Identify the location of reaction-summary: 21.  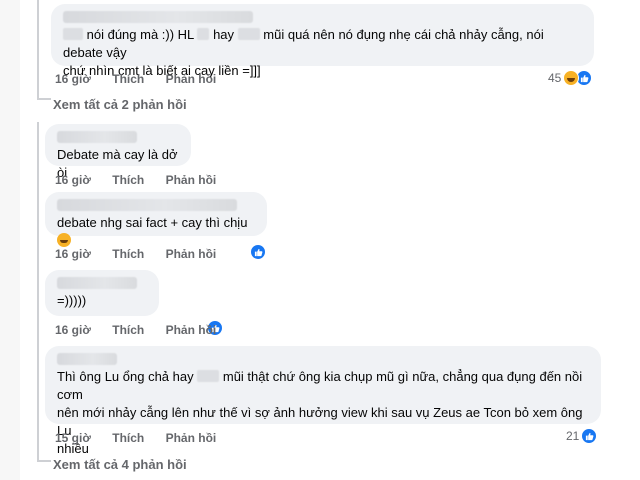
(582, 436).